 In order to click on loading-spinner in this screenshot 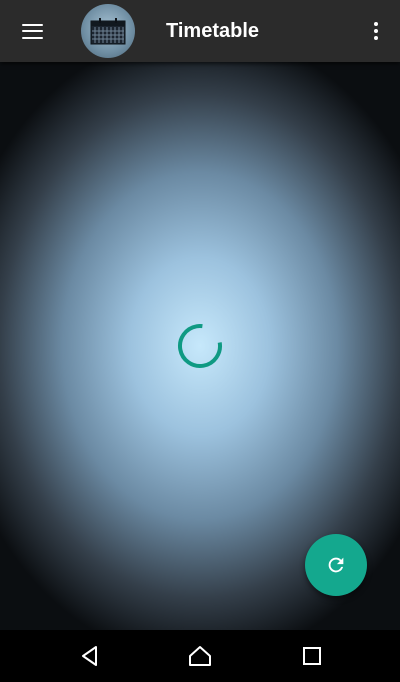, I will do `click(200, 346)`.